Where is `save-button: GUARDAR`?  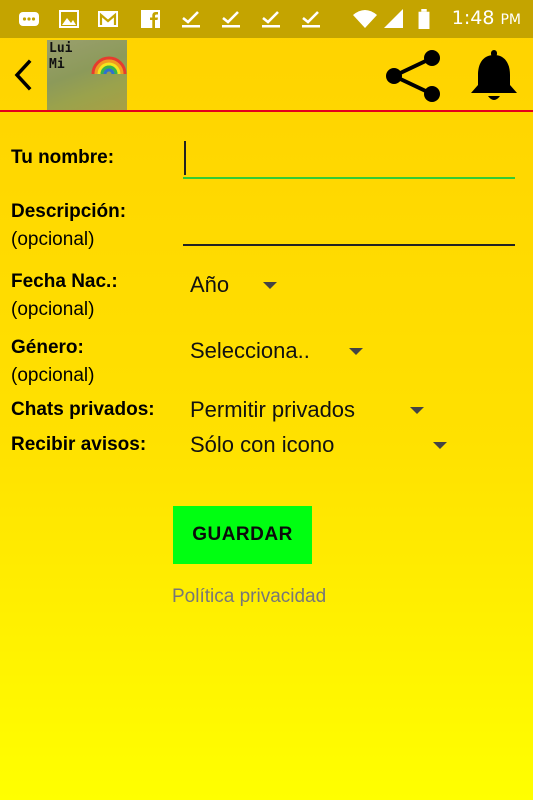
save-button: GUARDAR is located at coordinates (242, 535).